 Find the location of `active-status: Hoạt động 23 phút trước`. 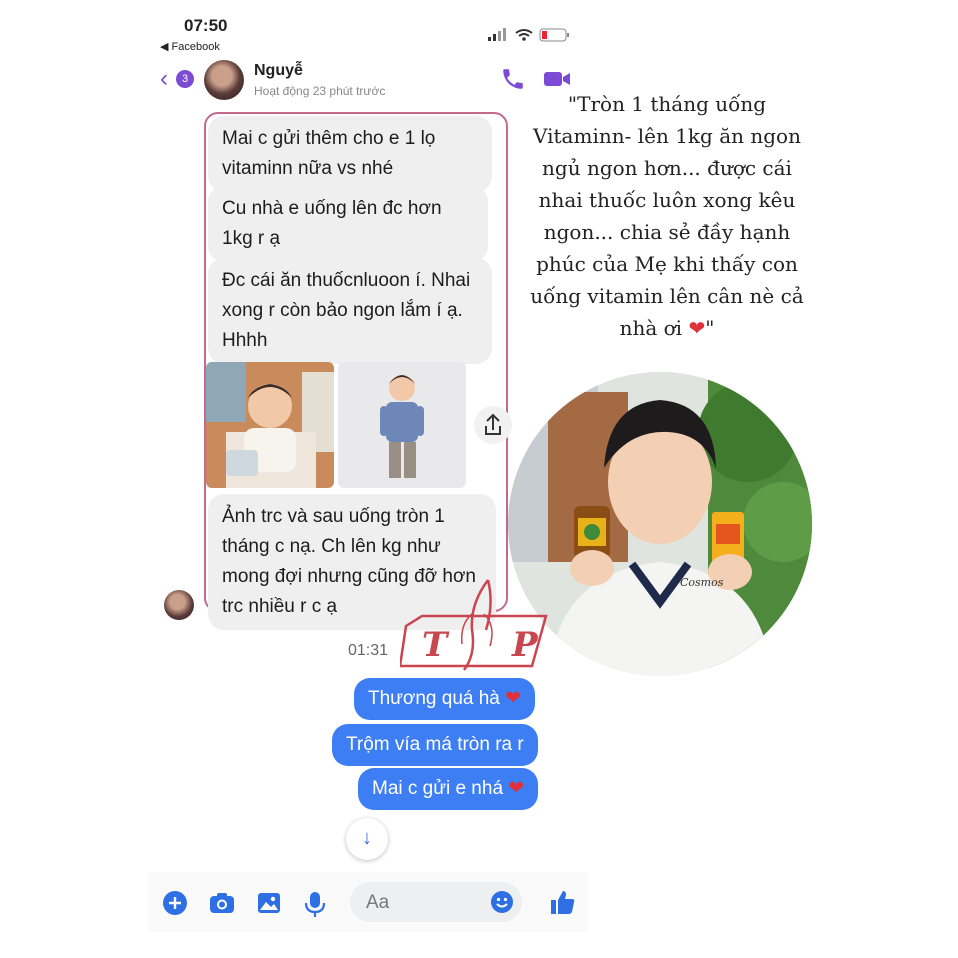

active-status: Hoạt động 23 phút trước is located at coordinates (320, 91).